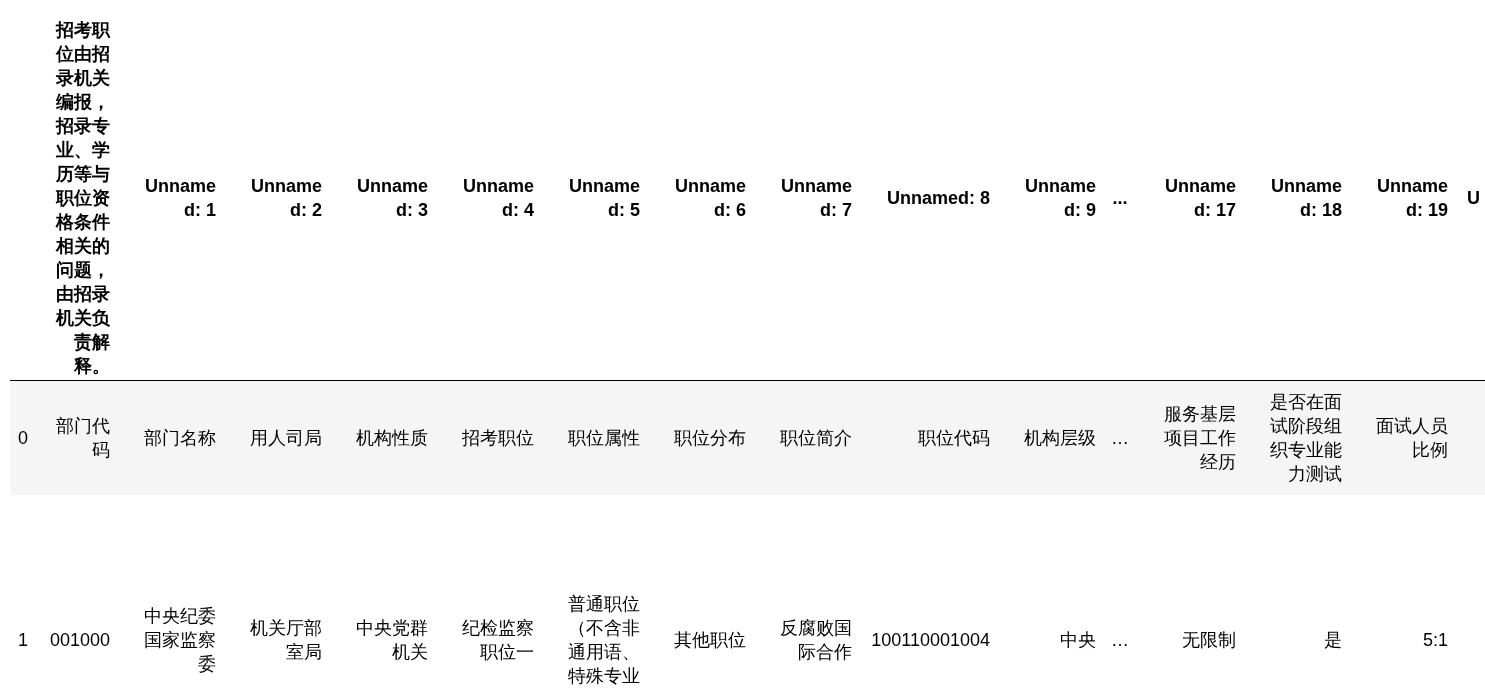 This screenshot has width=1485, height=696. What do you see at coordinates (78, 595) in the screenshot?
I see `table-cell: 001000` at bounding box center [78, 595].